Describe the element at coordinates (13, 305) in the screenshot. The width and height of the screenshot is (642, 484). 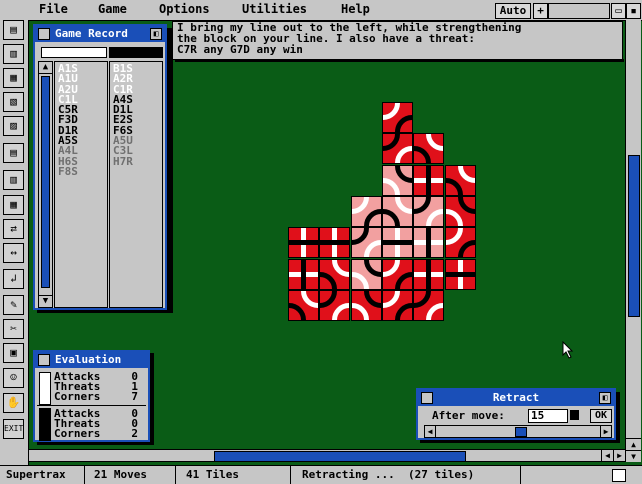
I see `edit-icon: ✎` at that location.